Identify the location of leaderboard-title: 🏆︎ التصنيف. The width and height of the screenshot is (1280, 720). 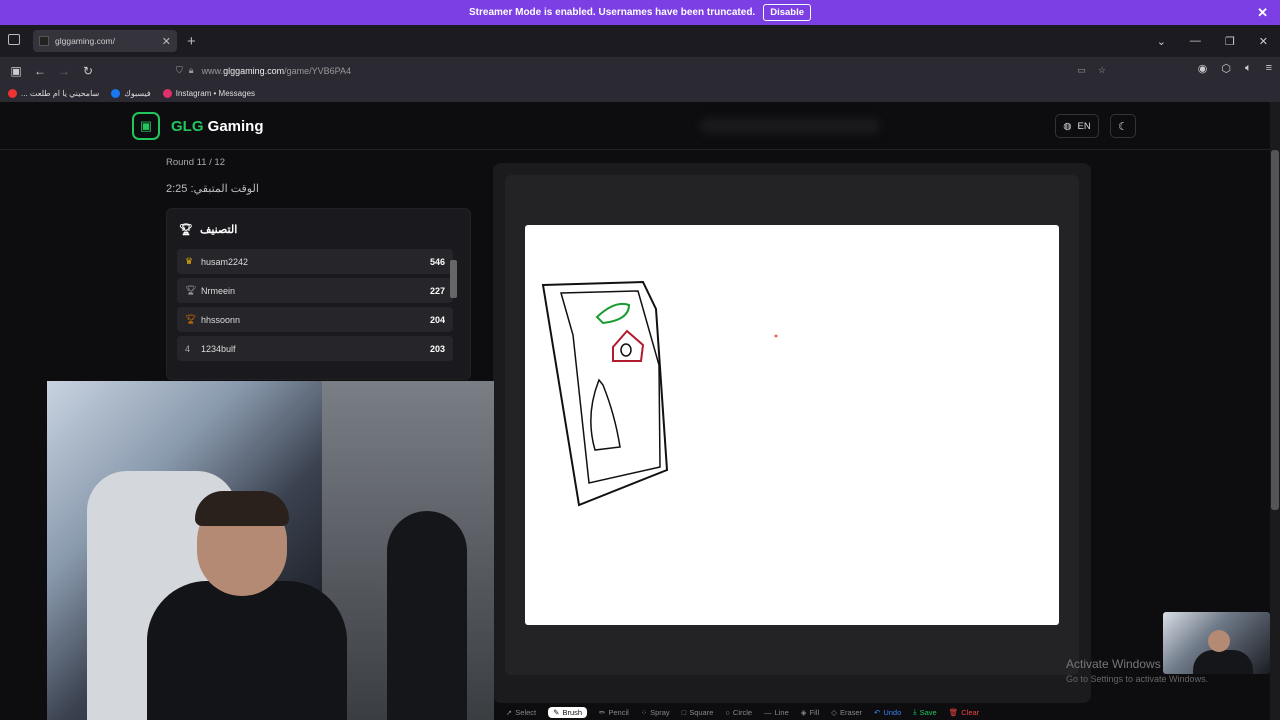
(208, 230).